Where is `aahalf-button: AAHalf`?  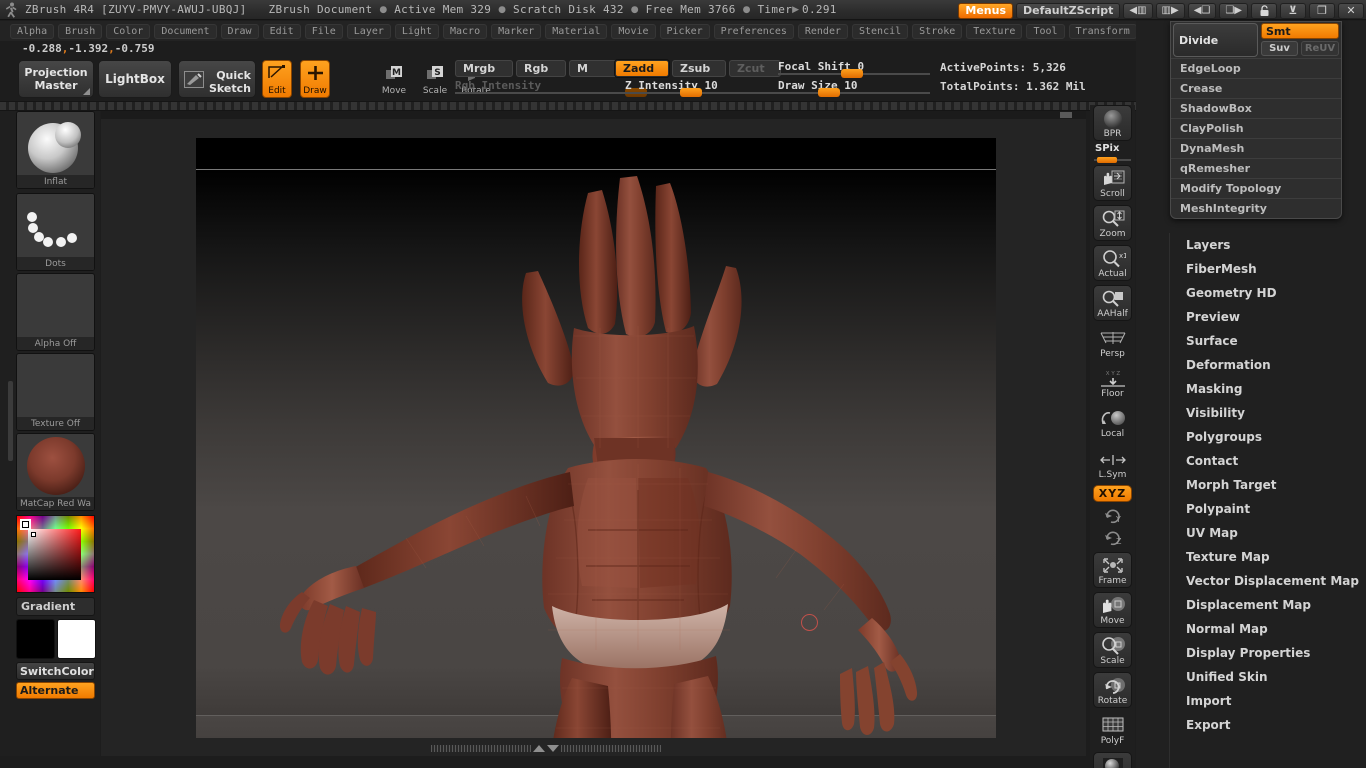 aahalf-button: AAHalf is located at coordinates (1112, 303).